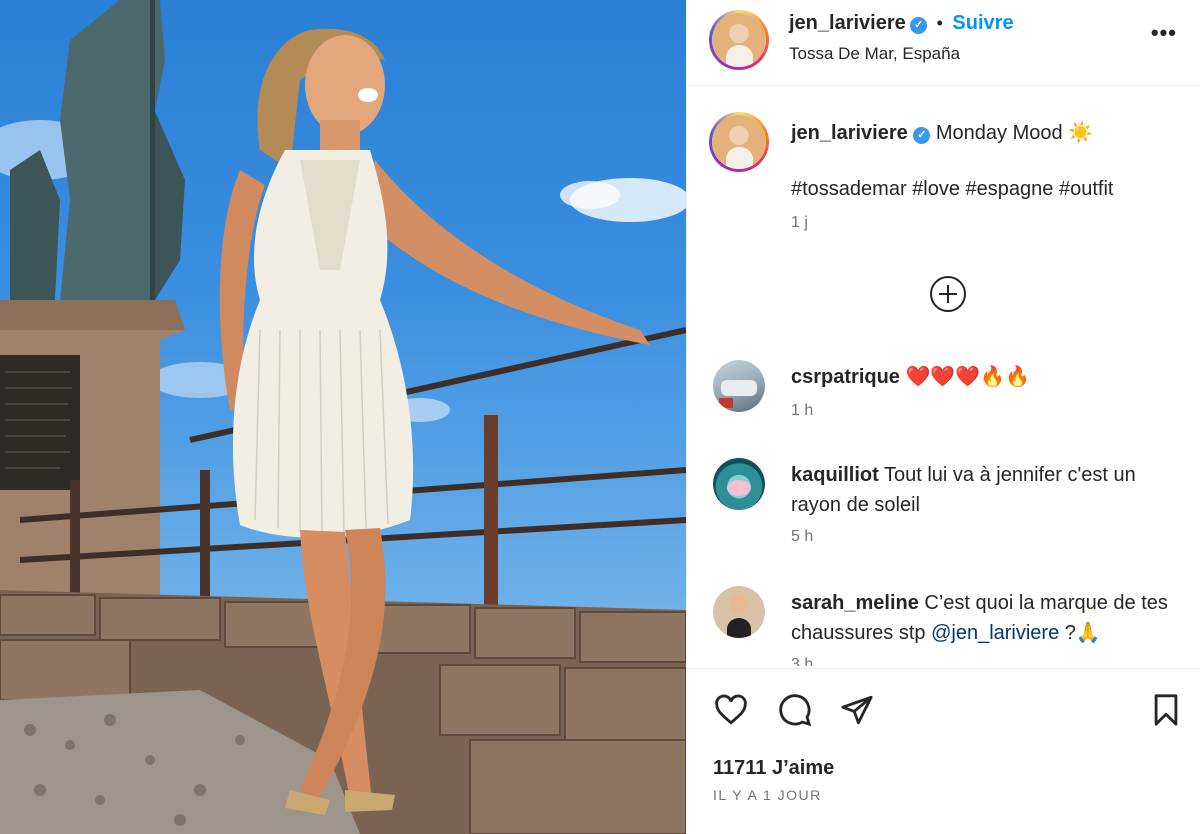  Describe the element at coordinates (845, 377) in the screenshot. I see `comment-username: csrpatrique` at that location.